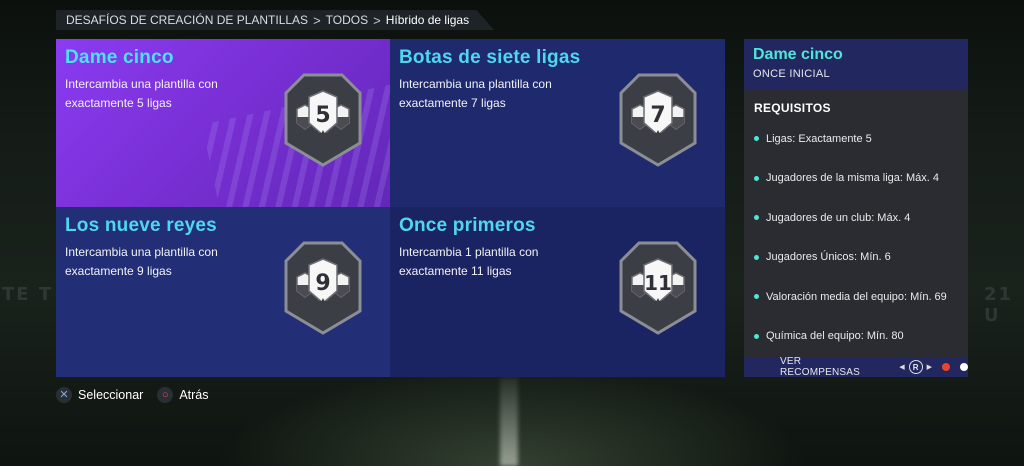 Image resolution: width=1024 pixels, height=466 pixels. I want to click on requirement-item: Valoración media del equipo: Mín. 69, so click(861, 297).